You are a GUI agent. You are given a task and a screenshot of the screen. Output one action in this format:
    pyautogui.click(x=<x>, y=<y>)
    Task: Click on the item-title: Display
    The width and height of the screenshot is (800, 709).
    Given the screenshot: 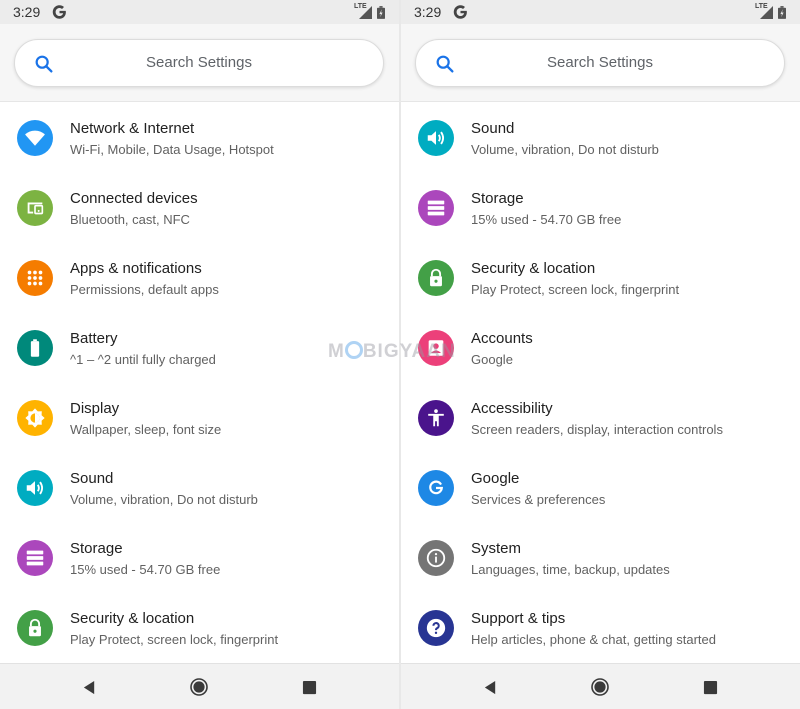 What is the action you would take?
    pyautogui.click(x=95, y=408)
    